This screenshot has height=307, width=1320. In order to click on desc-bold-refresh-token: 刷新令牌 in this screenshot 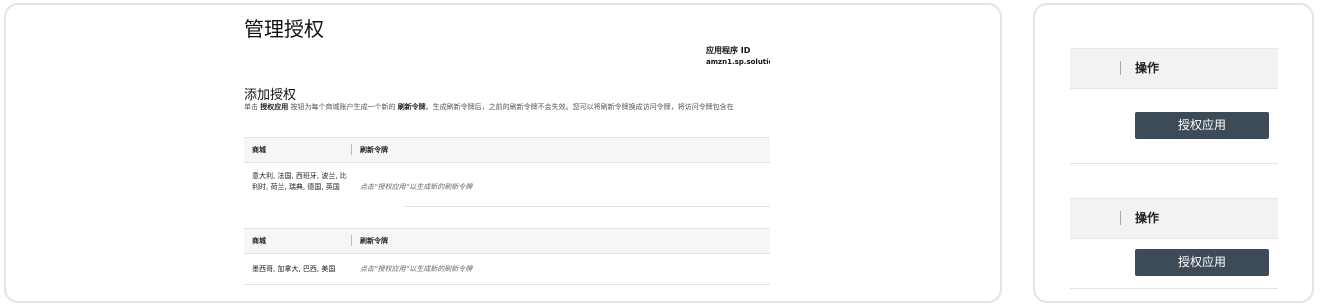, I will do `click(411, 107)`.